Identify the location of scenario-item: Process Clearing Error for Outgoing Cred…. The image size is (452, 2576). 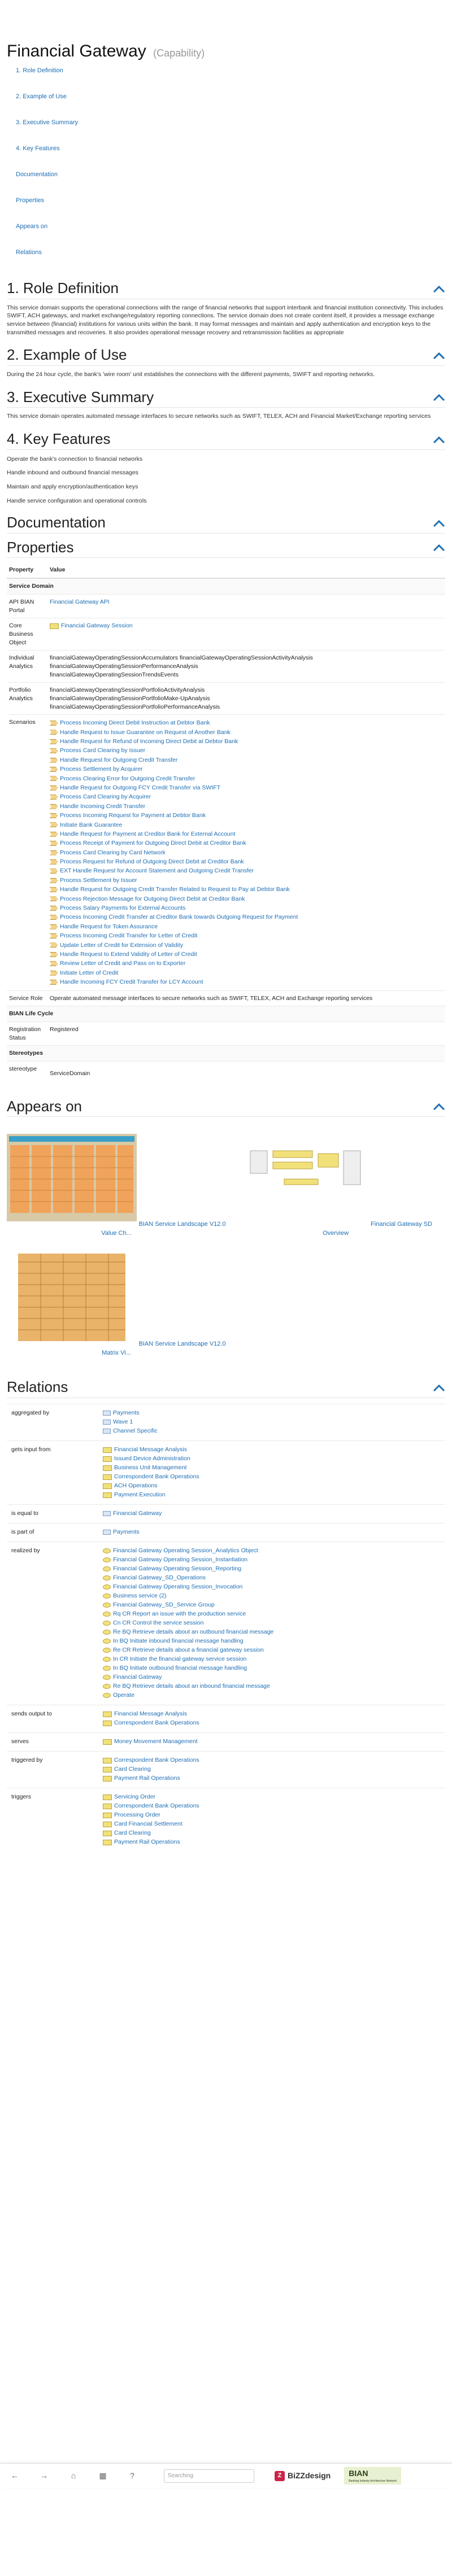
(246, 779).